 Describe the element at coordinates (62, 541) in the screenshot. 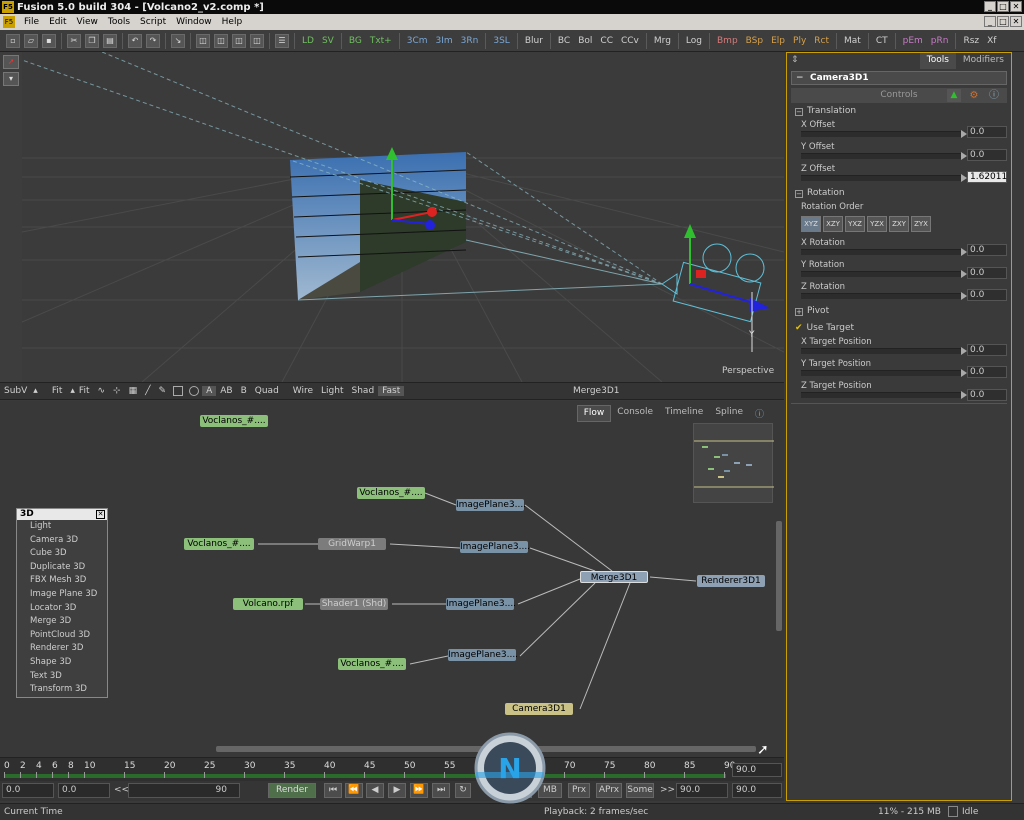

I see `menu-3d-item-camera: Camera 3D` at that location.